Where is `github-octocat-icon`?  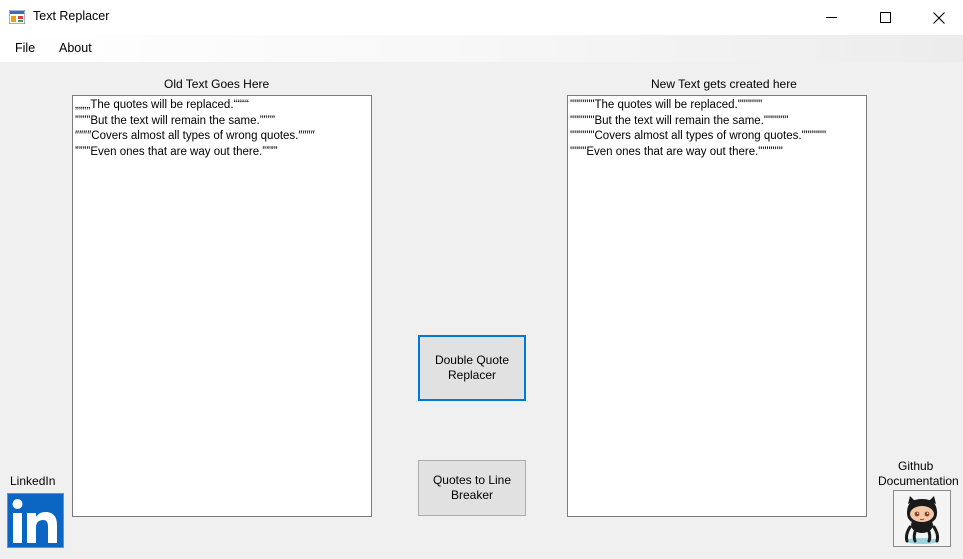
github-octocat-icon is located at coordinates (922, 518).